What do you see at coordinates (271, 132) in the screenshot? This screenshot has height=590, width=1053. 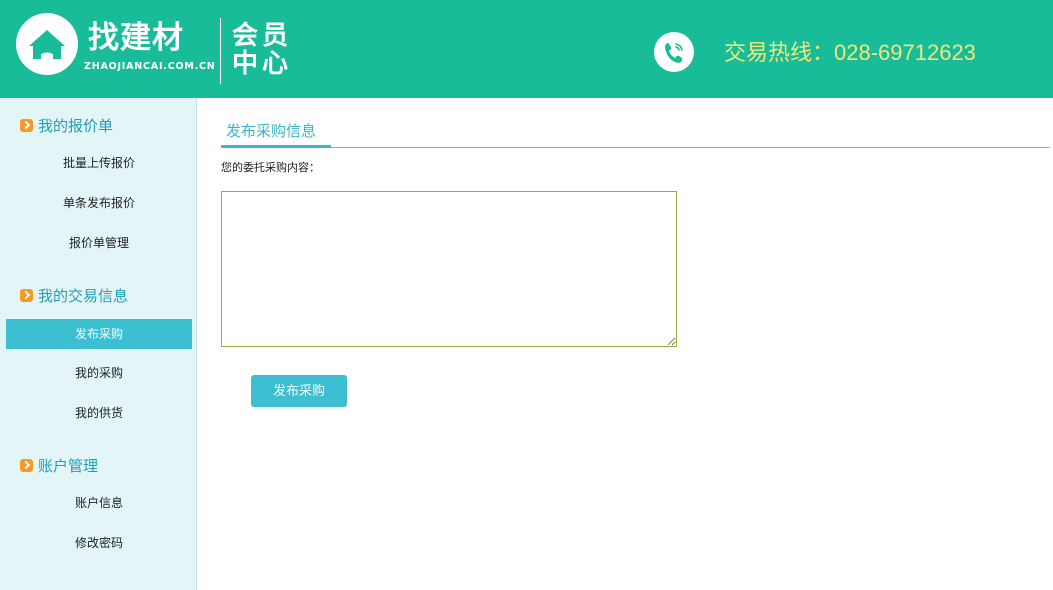 I see `tab-publish-purchase-info: 发布采购信息` at bounding box center [271, 132].